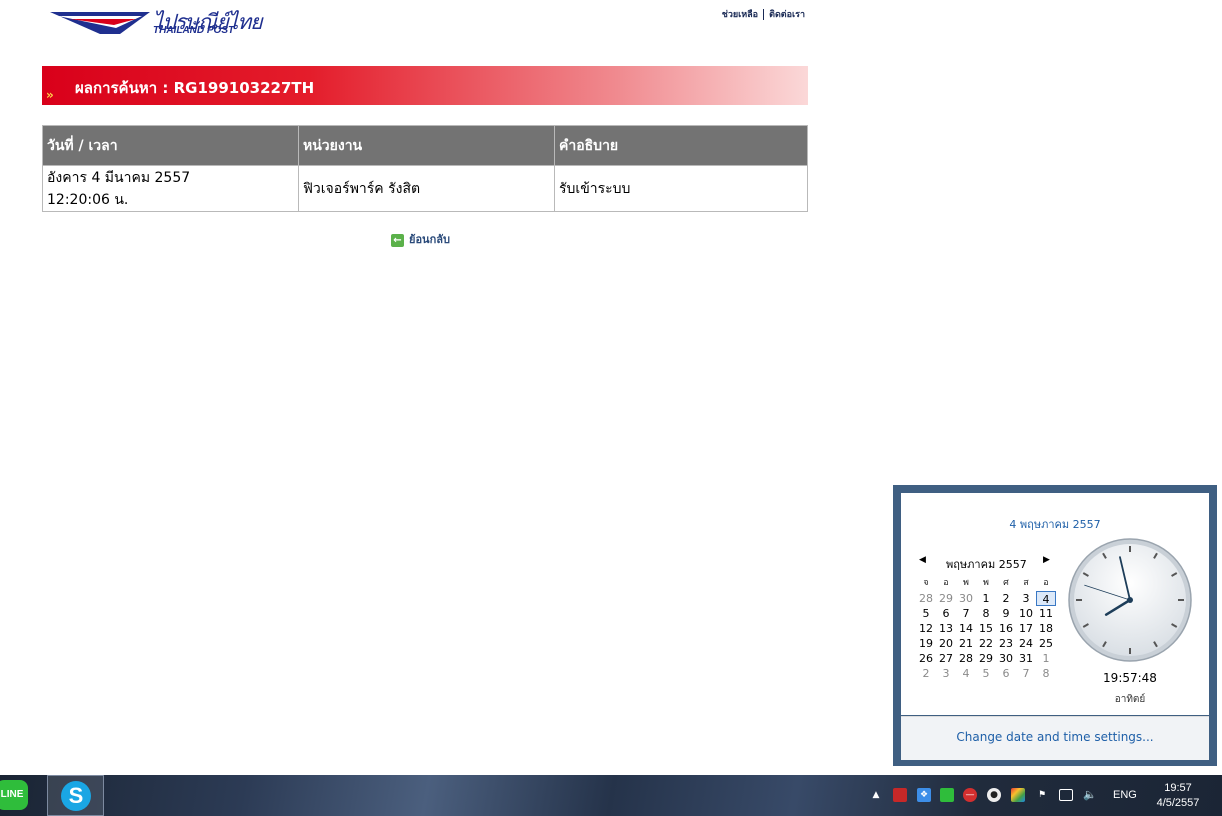 Image resolution: width=1222 pixels, height=816 pixels. I want to click on calendar-day: 12, so click(926, 628).